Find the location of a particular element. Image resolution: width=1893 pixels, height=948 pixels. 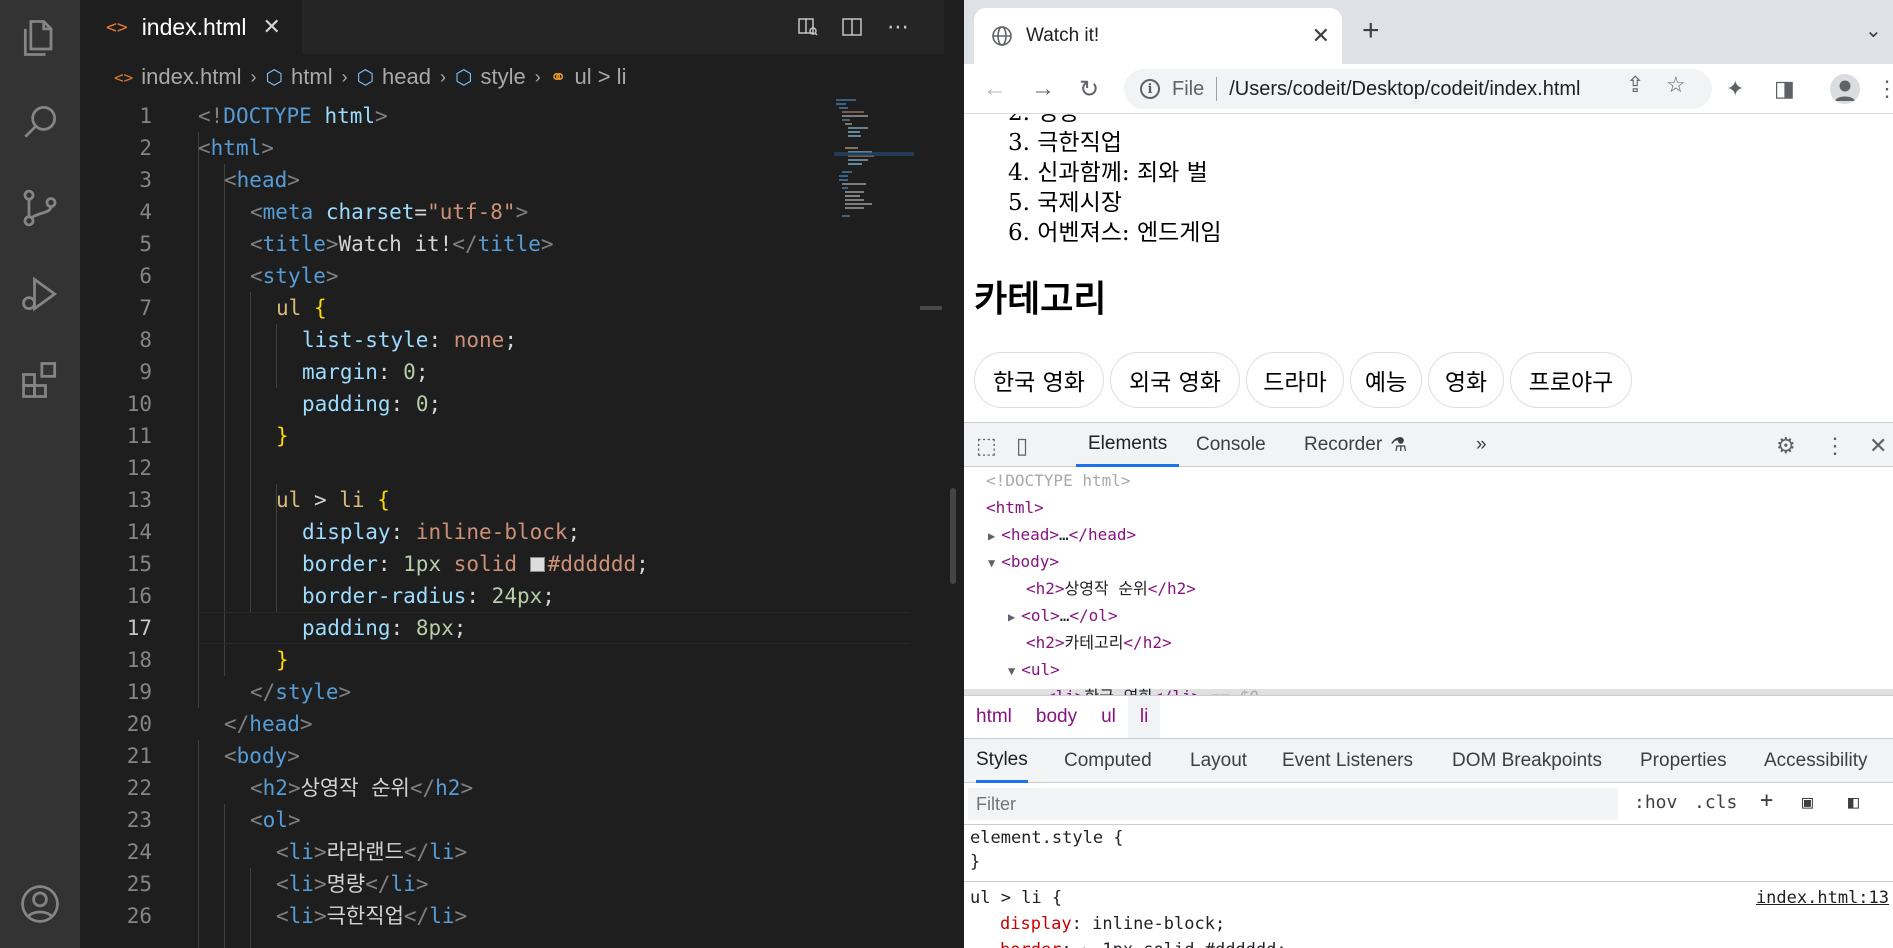

subtab-accessibility: Accessibility is located at coordinates (1815, 761).